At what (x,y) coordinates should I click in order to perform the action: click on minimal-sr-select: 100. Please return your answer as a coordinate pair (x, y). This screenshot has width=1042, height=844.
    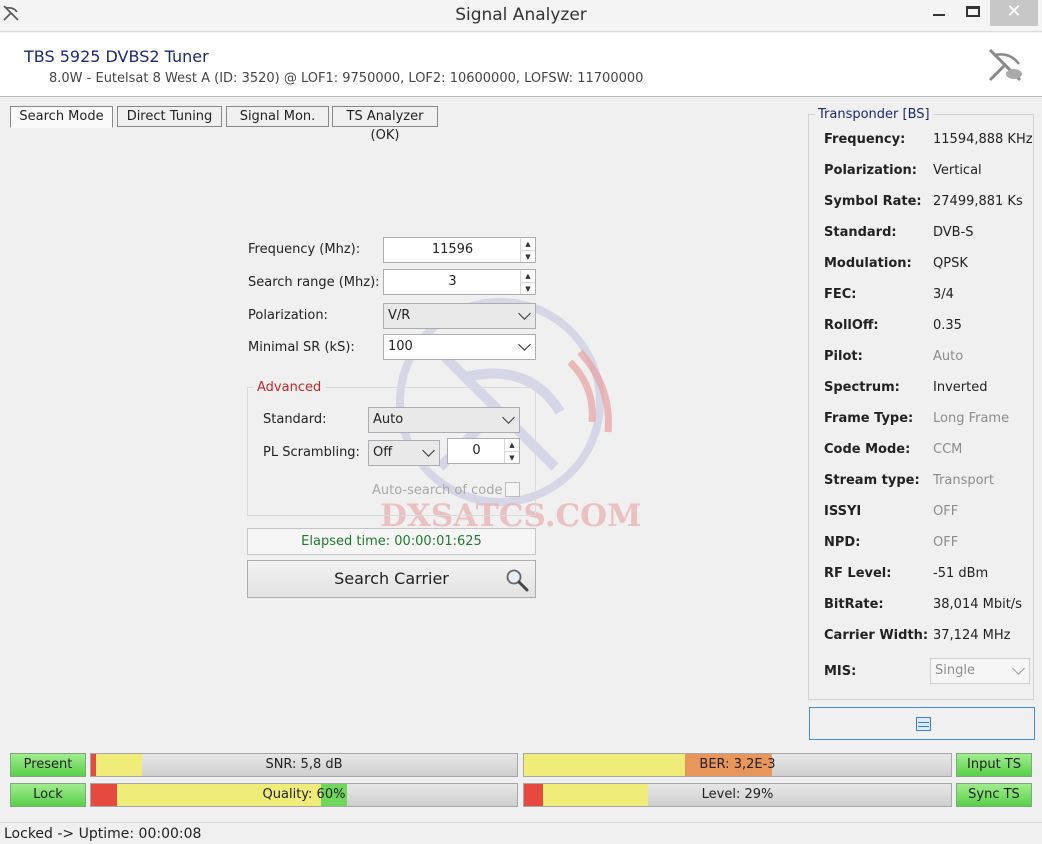
    Looking at the image, I should click on (459, 347).